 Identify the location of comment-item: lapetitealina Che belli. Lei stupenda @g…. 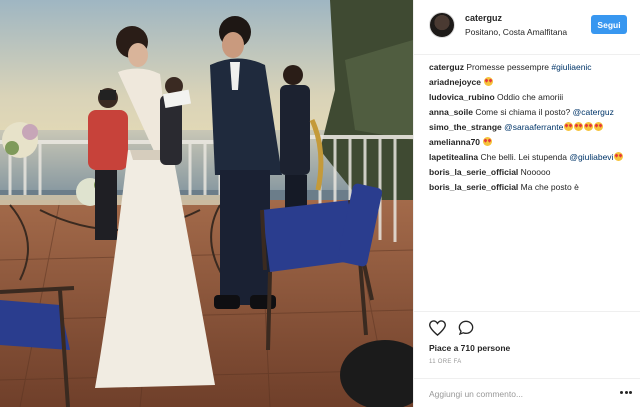
(529, 157).